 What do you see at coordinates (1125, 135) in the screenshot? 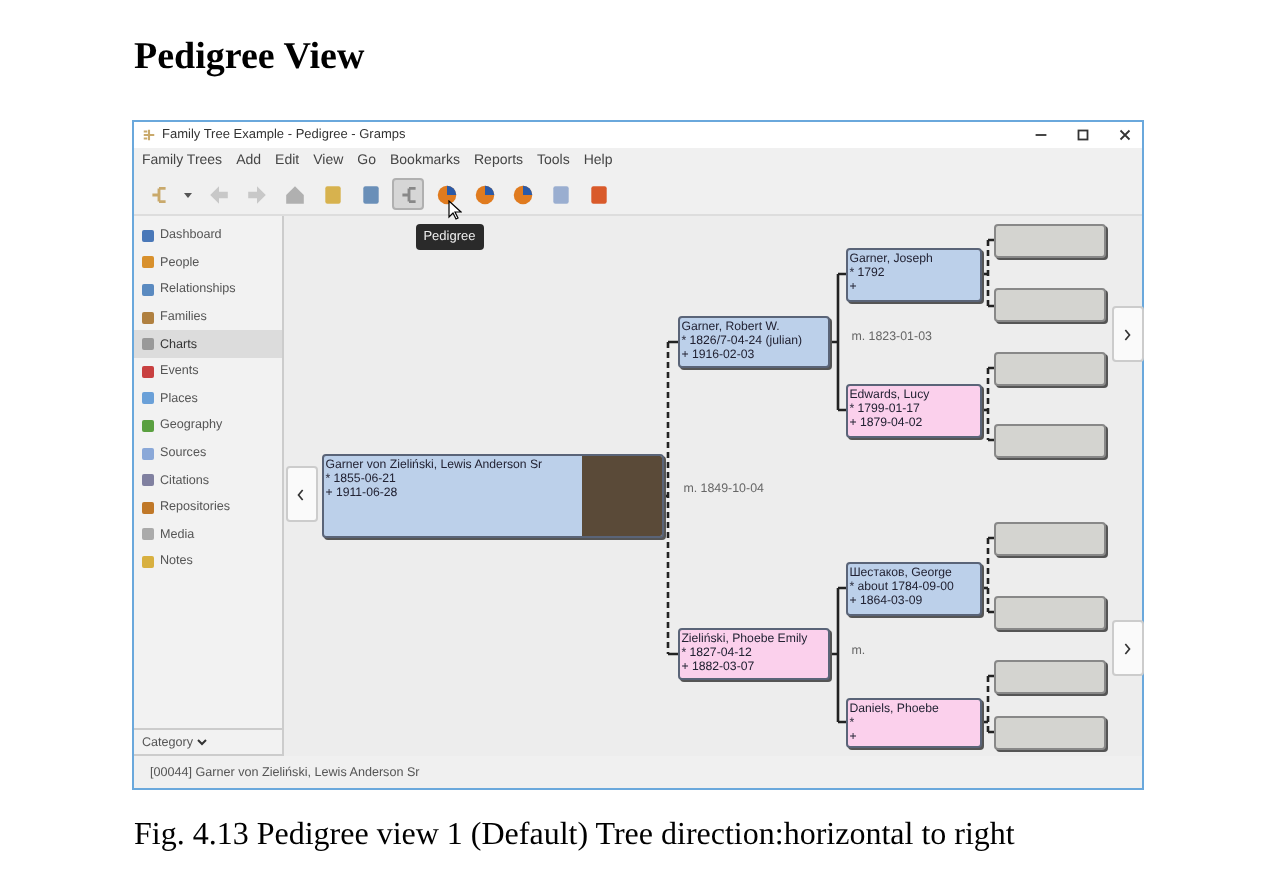
I see `close-icon` at bounding box center [1125, 135].